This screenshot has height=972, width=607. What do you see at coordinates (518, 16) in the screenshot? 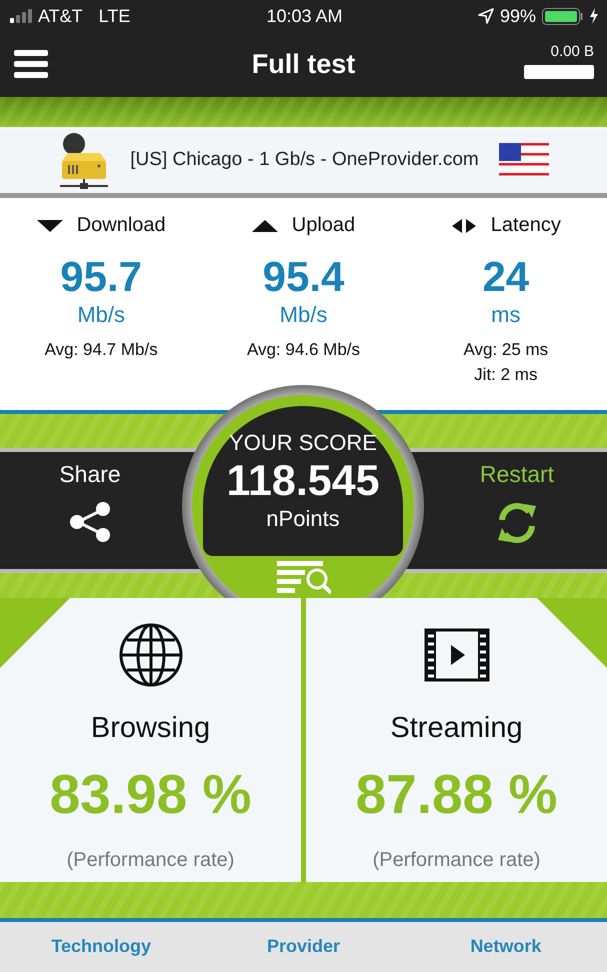
I see `battery-percent: 99%` at bounding box center [518, 16].